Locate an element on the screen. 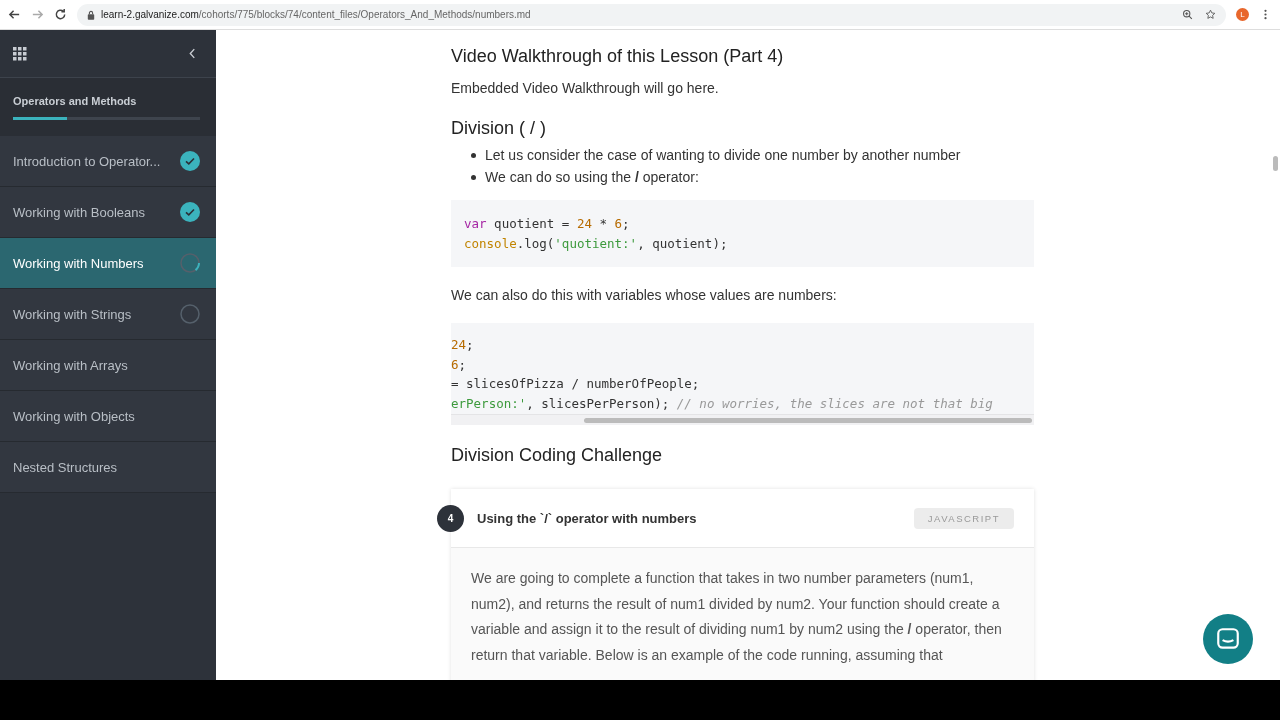  code-line: 6; is located at coordinates (459, 364).